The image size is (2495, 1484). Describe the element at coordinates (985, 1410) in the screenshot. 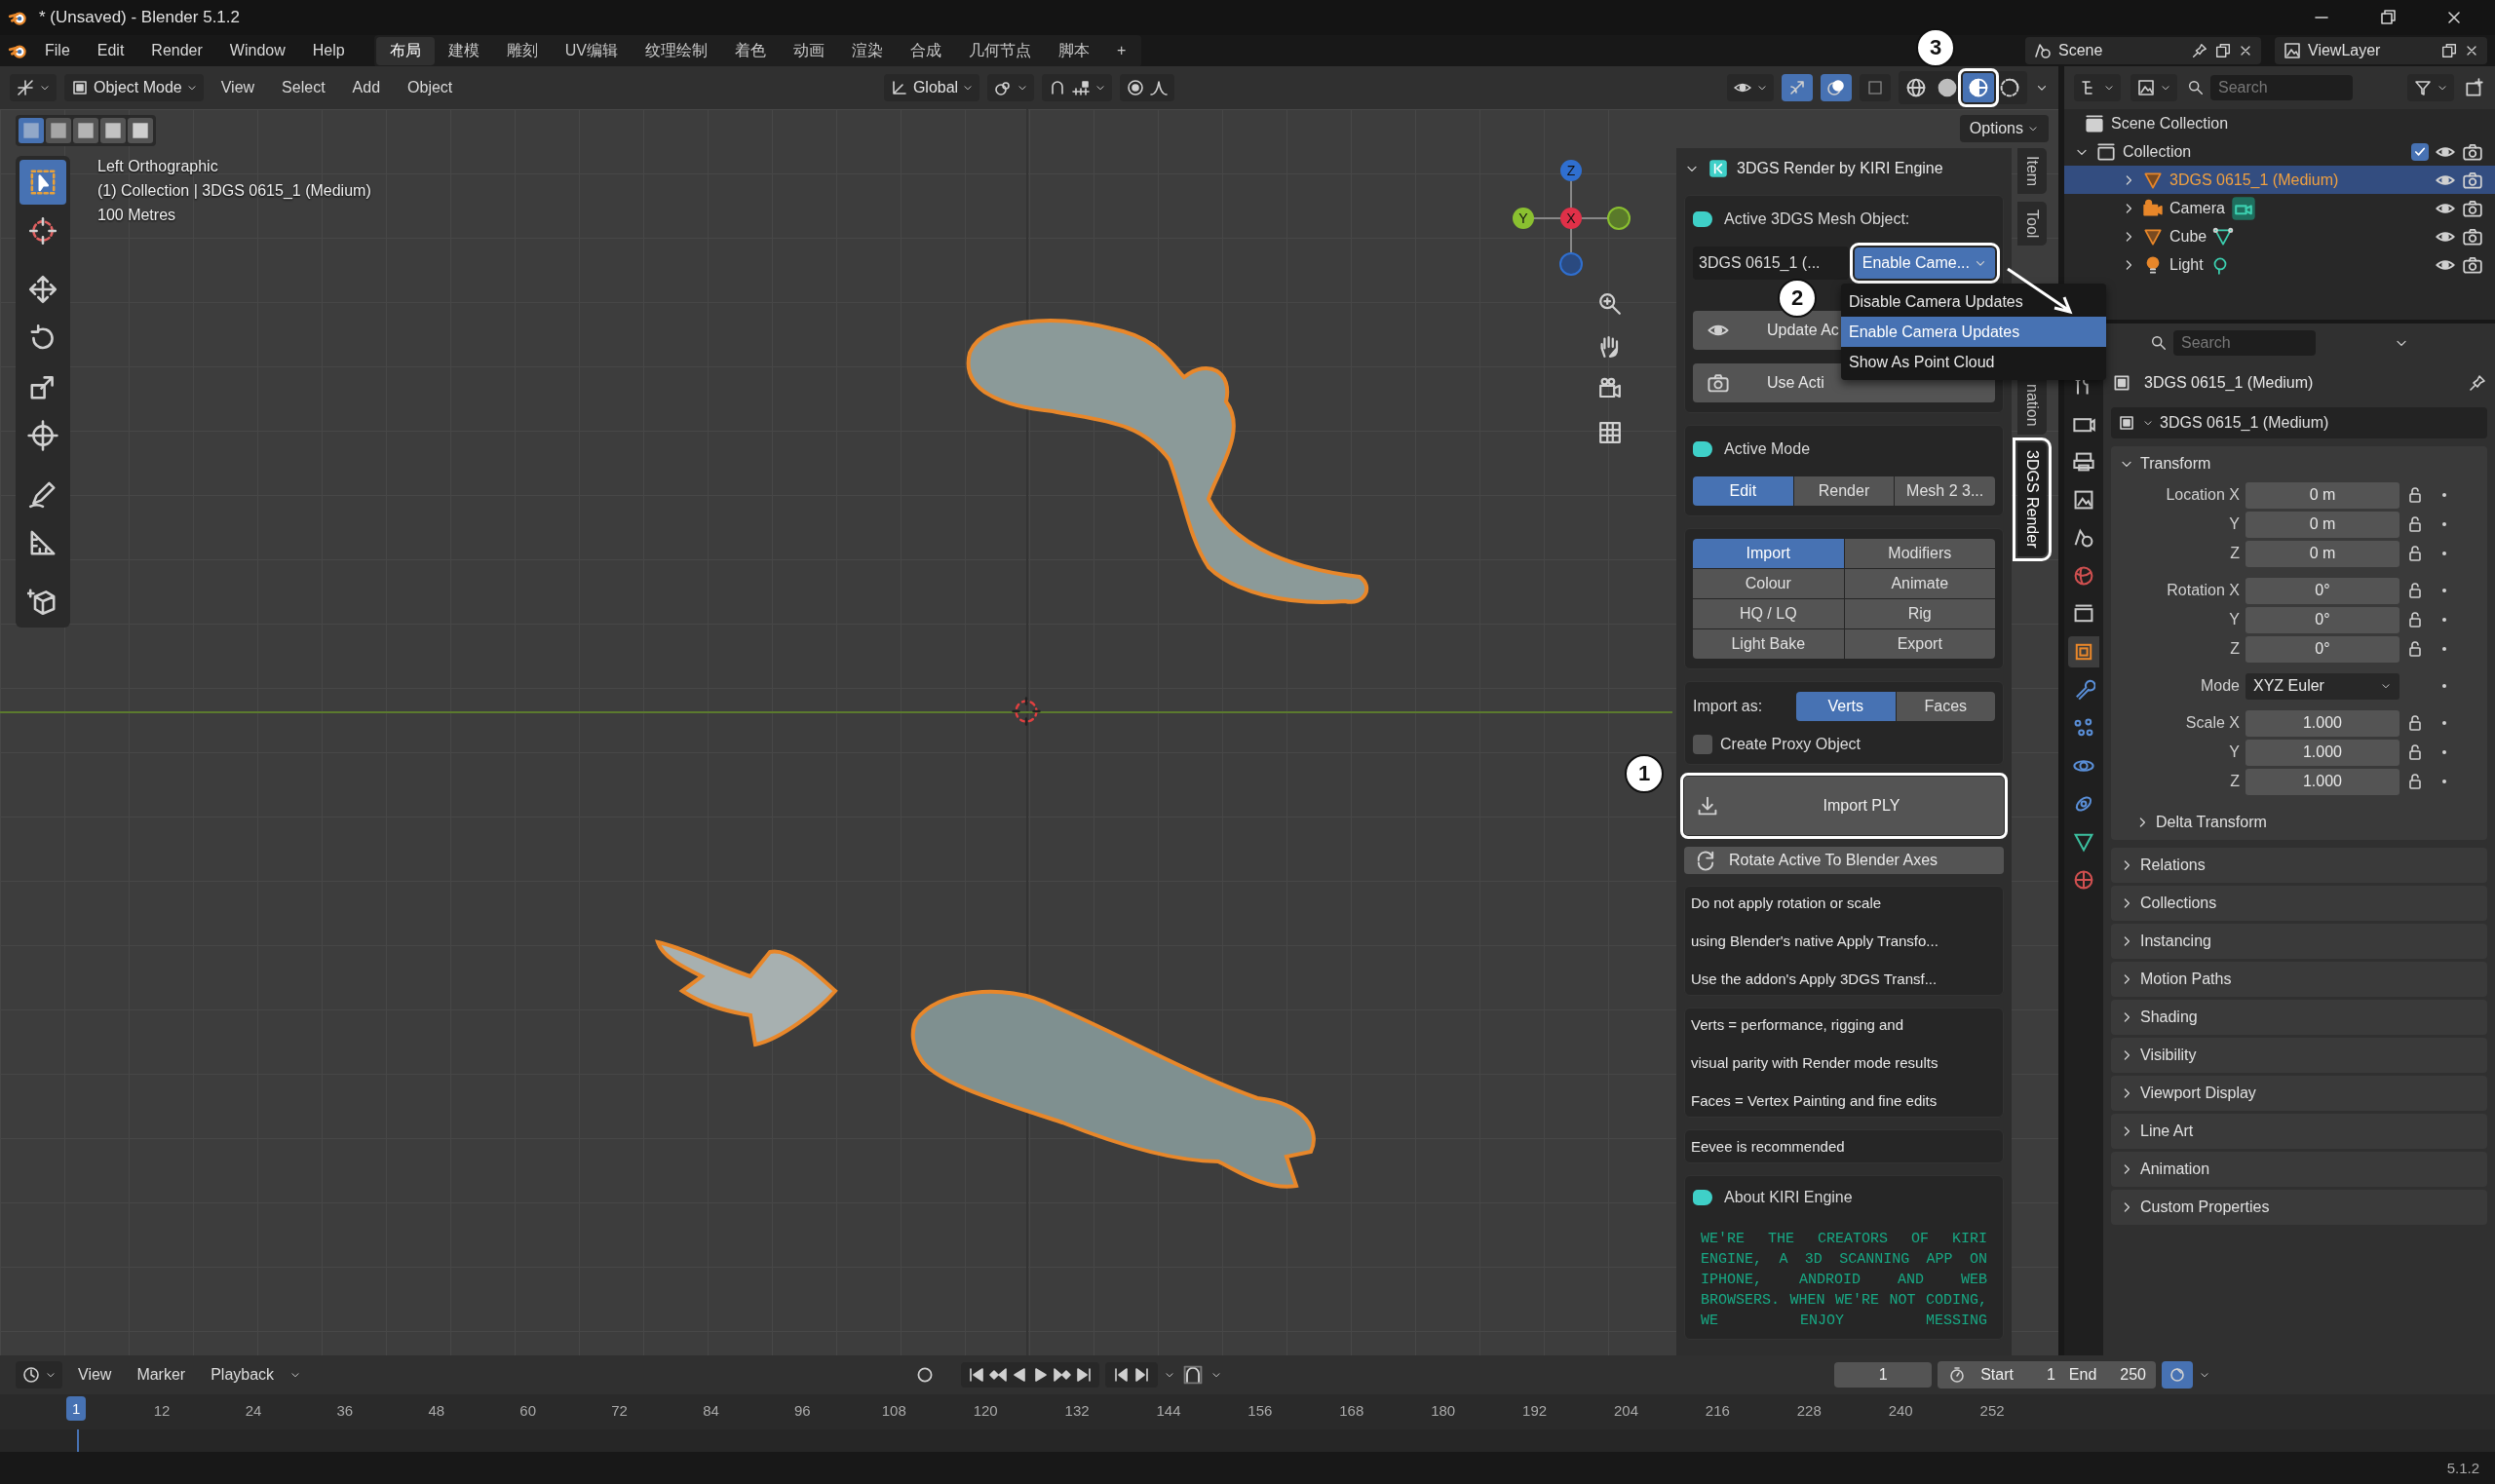

I see `frame-number: 120` at that location.